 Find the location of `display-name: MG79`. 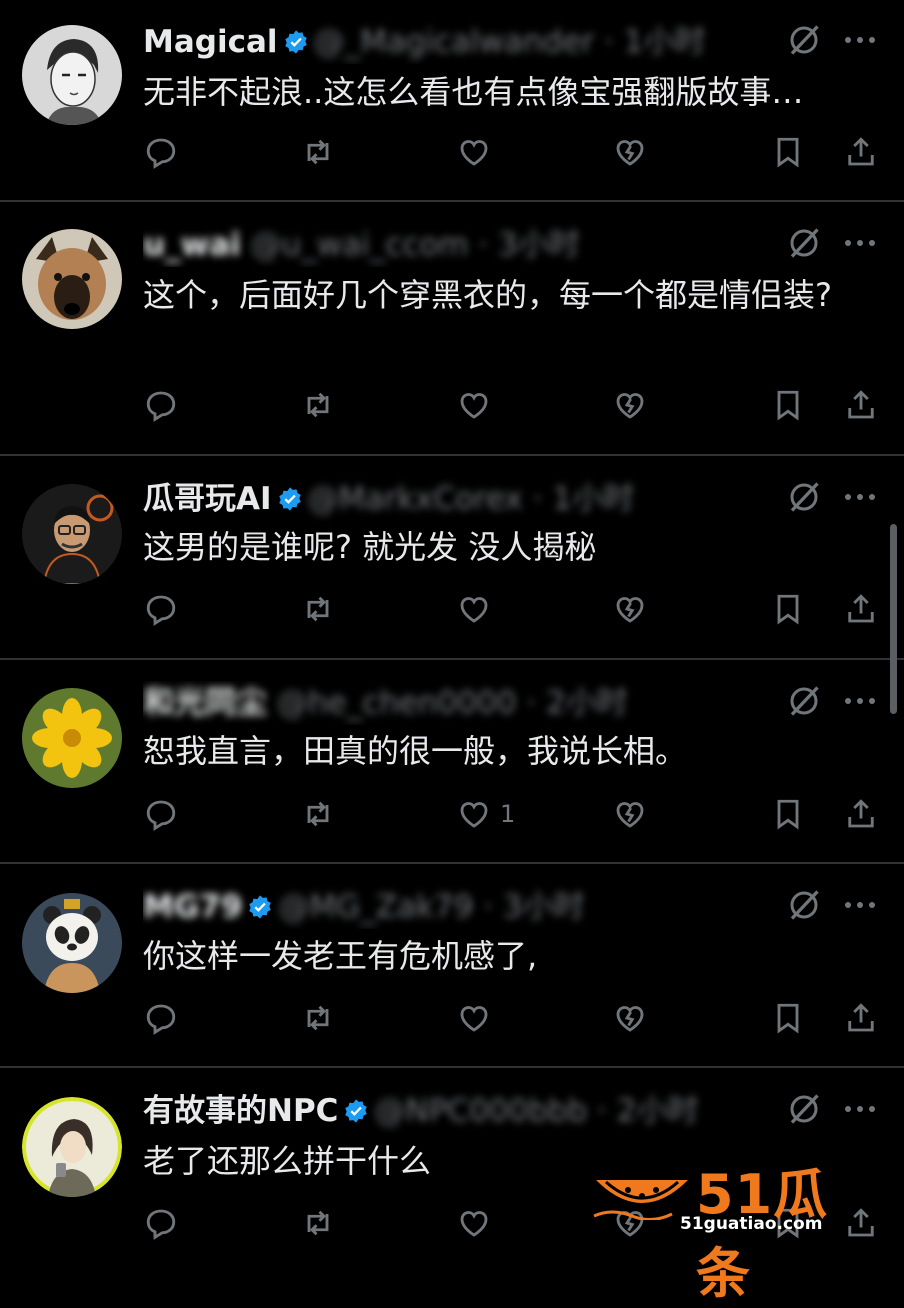

display-name: MG79 is located at coordinates (192, 907).